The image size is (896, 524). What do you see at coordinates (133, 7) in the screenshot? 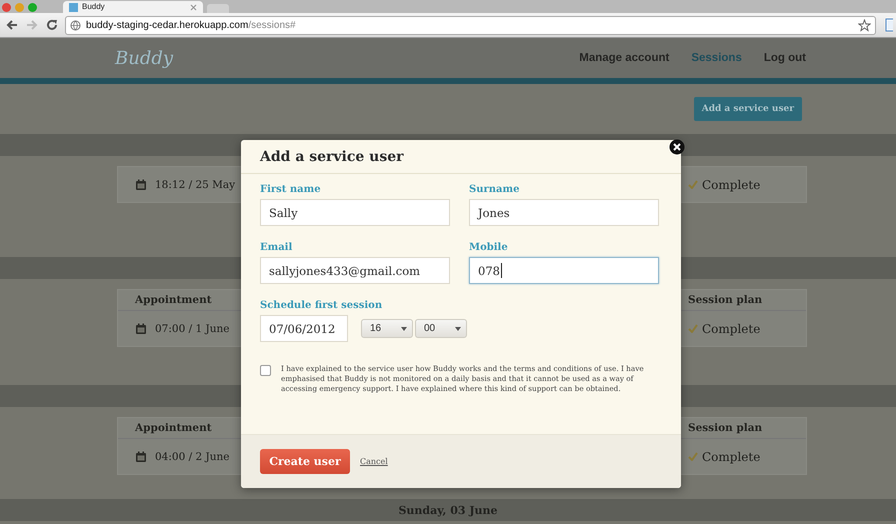
I see `browser-tab: Buddy` at bounding box center [133, 7].